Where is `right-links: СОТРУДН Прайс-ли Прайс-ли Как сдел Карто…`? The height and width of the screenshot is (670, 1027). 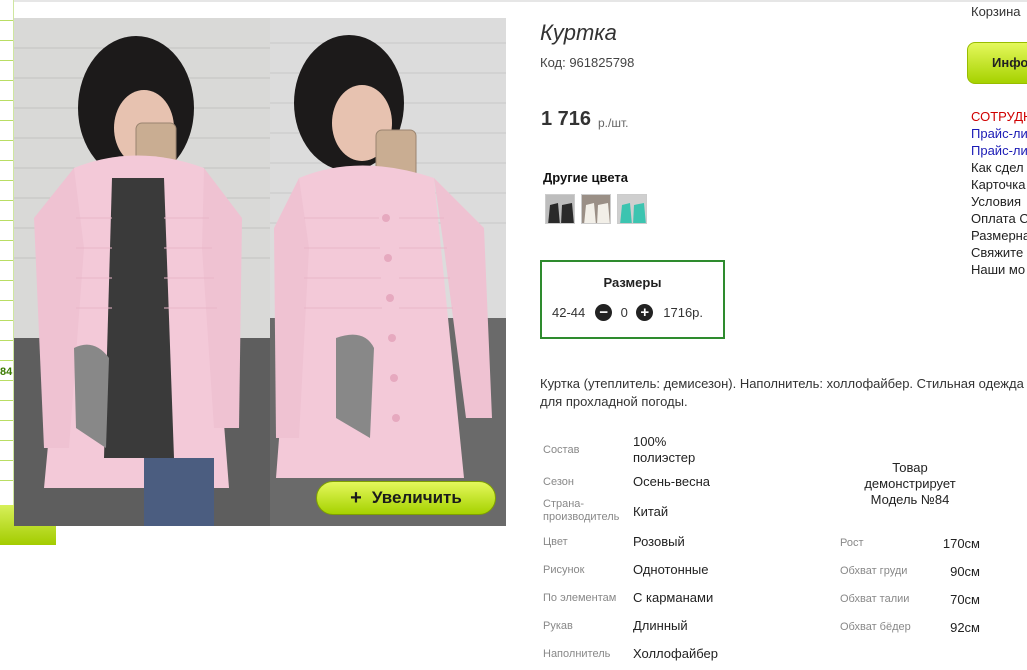 right-links: СОТРУДН Прайс-ли Прайс-ли Как сдел Карто… is located at coordinates (999, 193).